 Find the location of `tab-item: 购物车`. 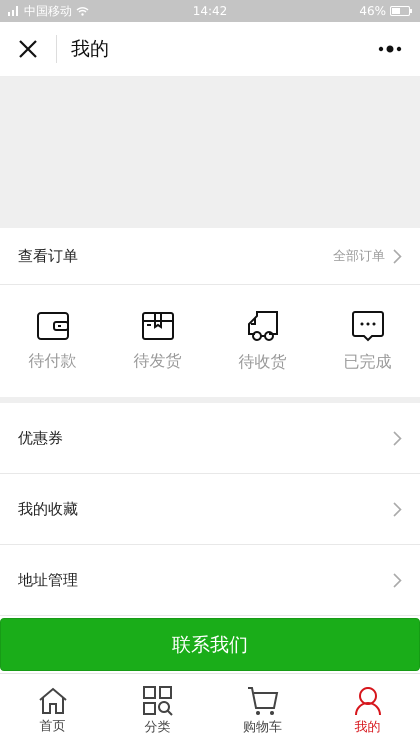

tab-item: 购物车 is located at coordinates (262, 710).